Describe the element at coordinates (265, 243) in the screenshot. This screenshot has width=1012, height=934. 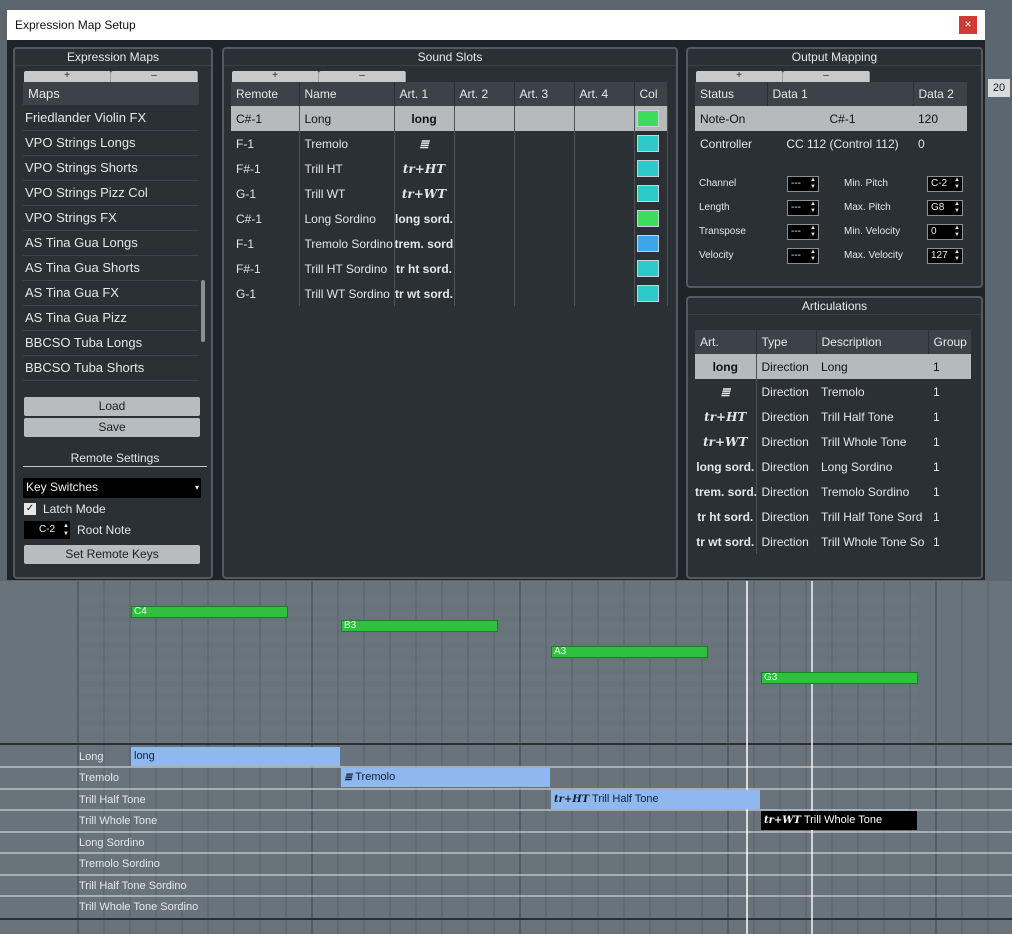
I see `remote-cell: F-1` at that location.